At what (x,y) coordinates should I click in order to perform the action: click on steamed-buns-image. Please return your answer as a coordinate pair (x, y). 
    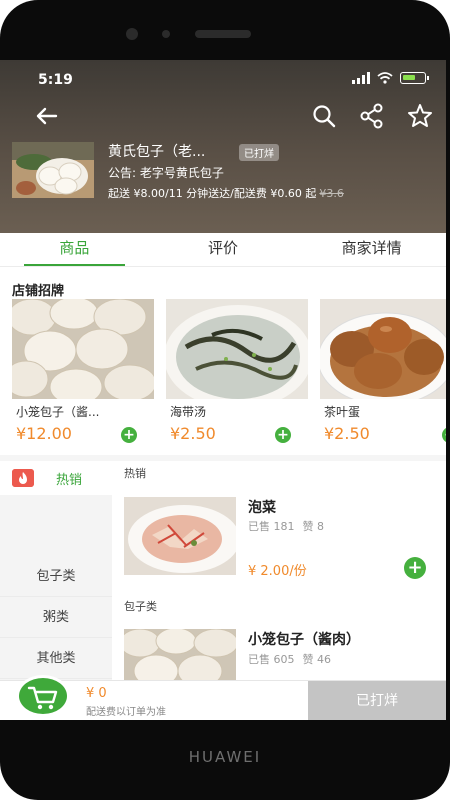
    Looking at the image, I should click on (180, 654).